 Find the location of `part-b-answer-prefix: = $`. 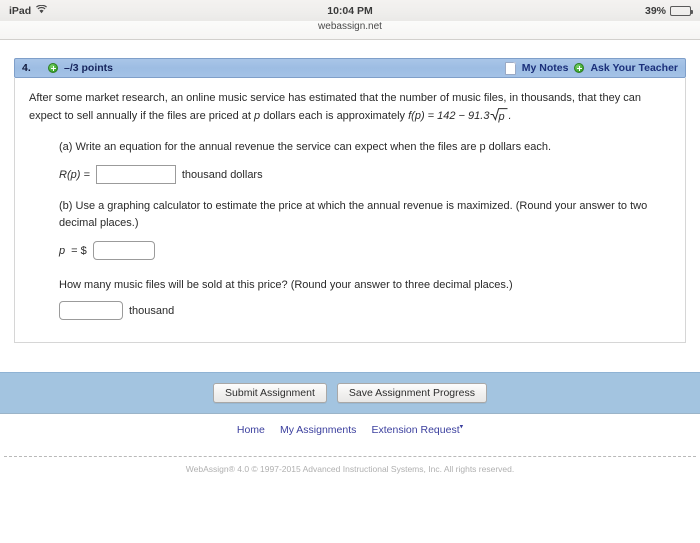

part-b-answer-prefix: = $ is located at coordinates (79, 250).